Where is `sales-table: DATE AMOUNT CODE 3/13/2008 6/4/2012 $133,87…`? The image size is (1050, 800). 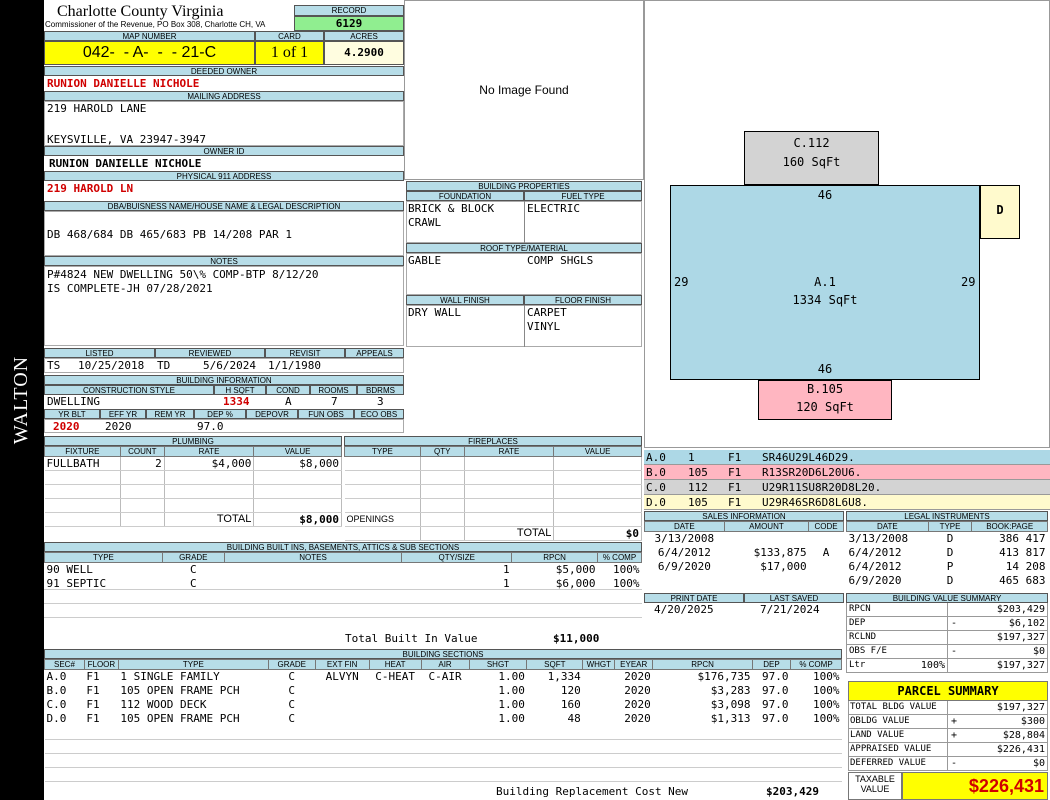
sales-table: DATE AMOUNT CODE 3/13/2008 6/4/2012 $133,87… is located at coordinates (744, 547).